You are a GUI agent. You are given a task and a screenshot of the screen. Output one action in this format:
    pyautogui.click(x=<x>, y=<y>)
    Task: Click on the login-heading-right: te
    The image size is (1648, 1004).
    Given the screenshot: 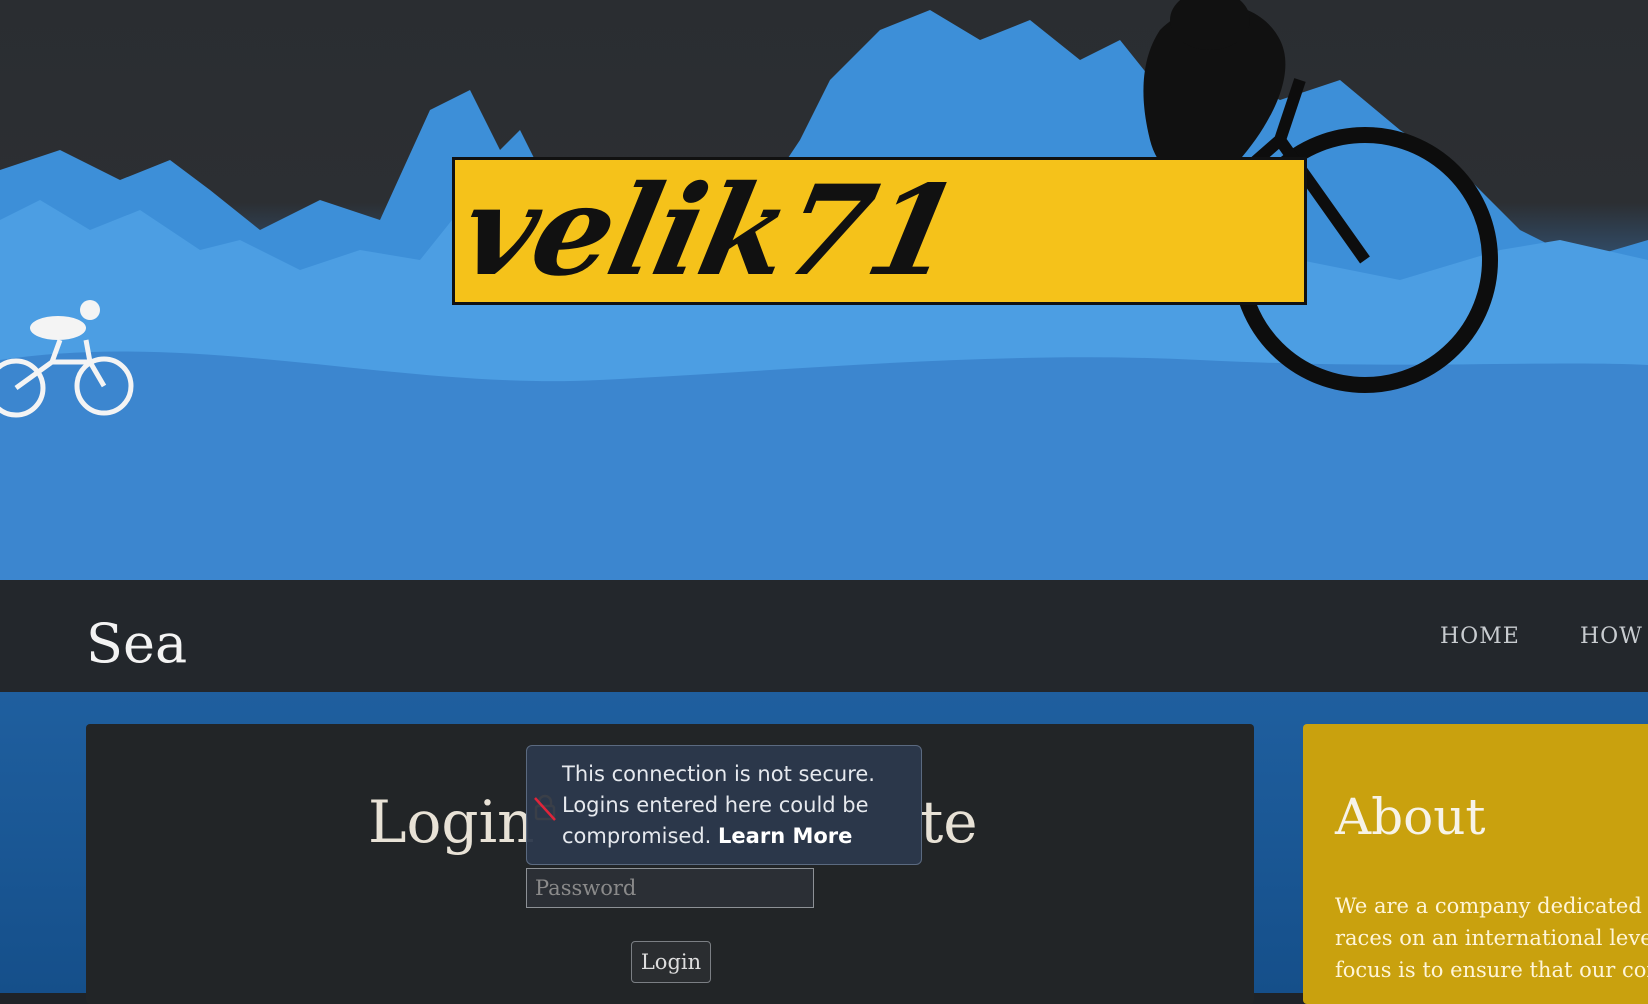 What is the action you would take?
    pyautogui.click(x=949, y=822)
    